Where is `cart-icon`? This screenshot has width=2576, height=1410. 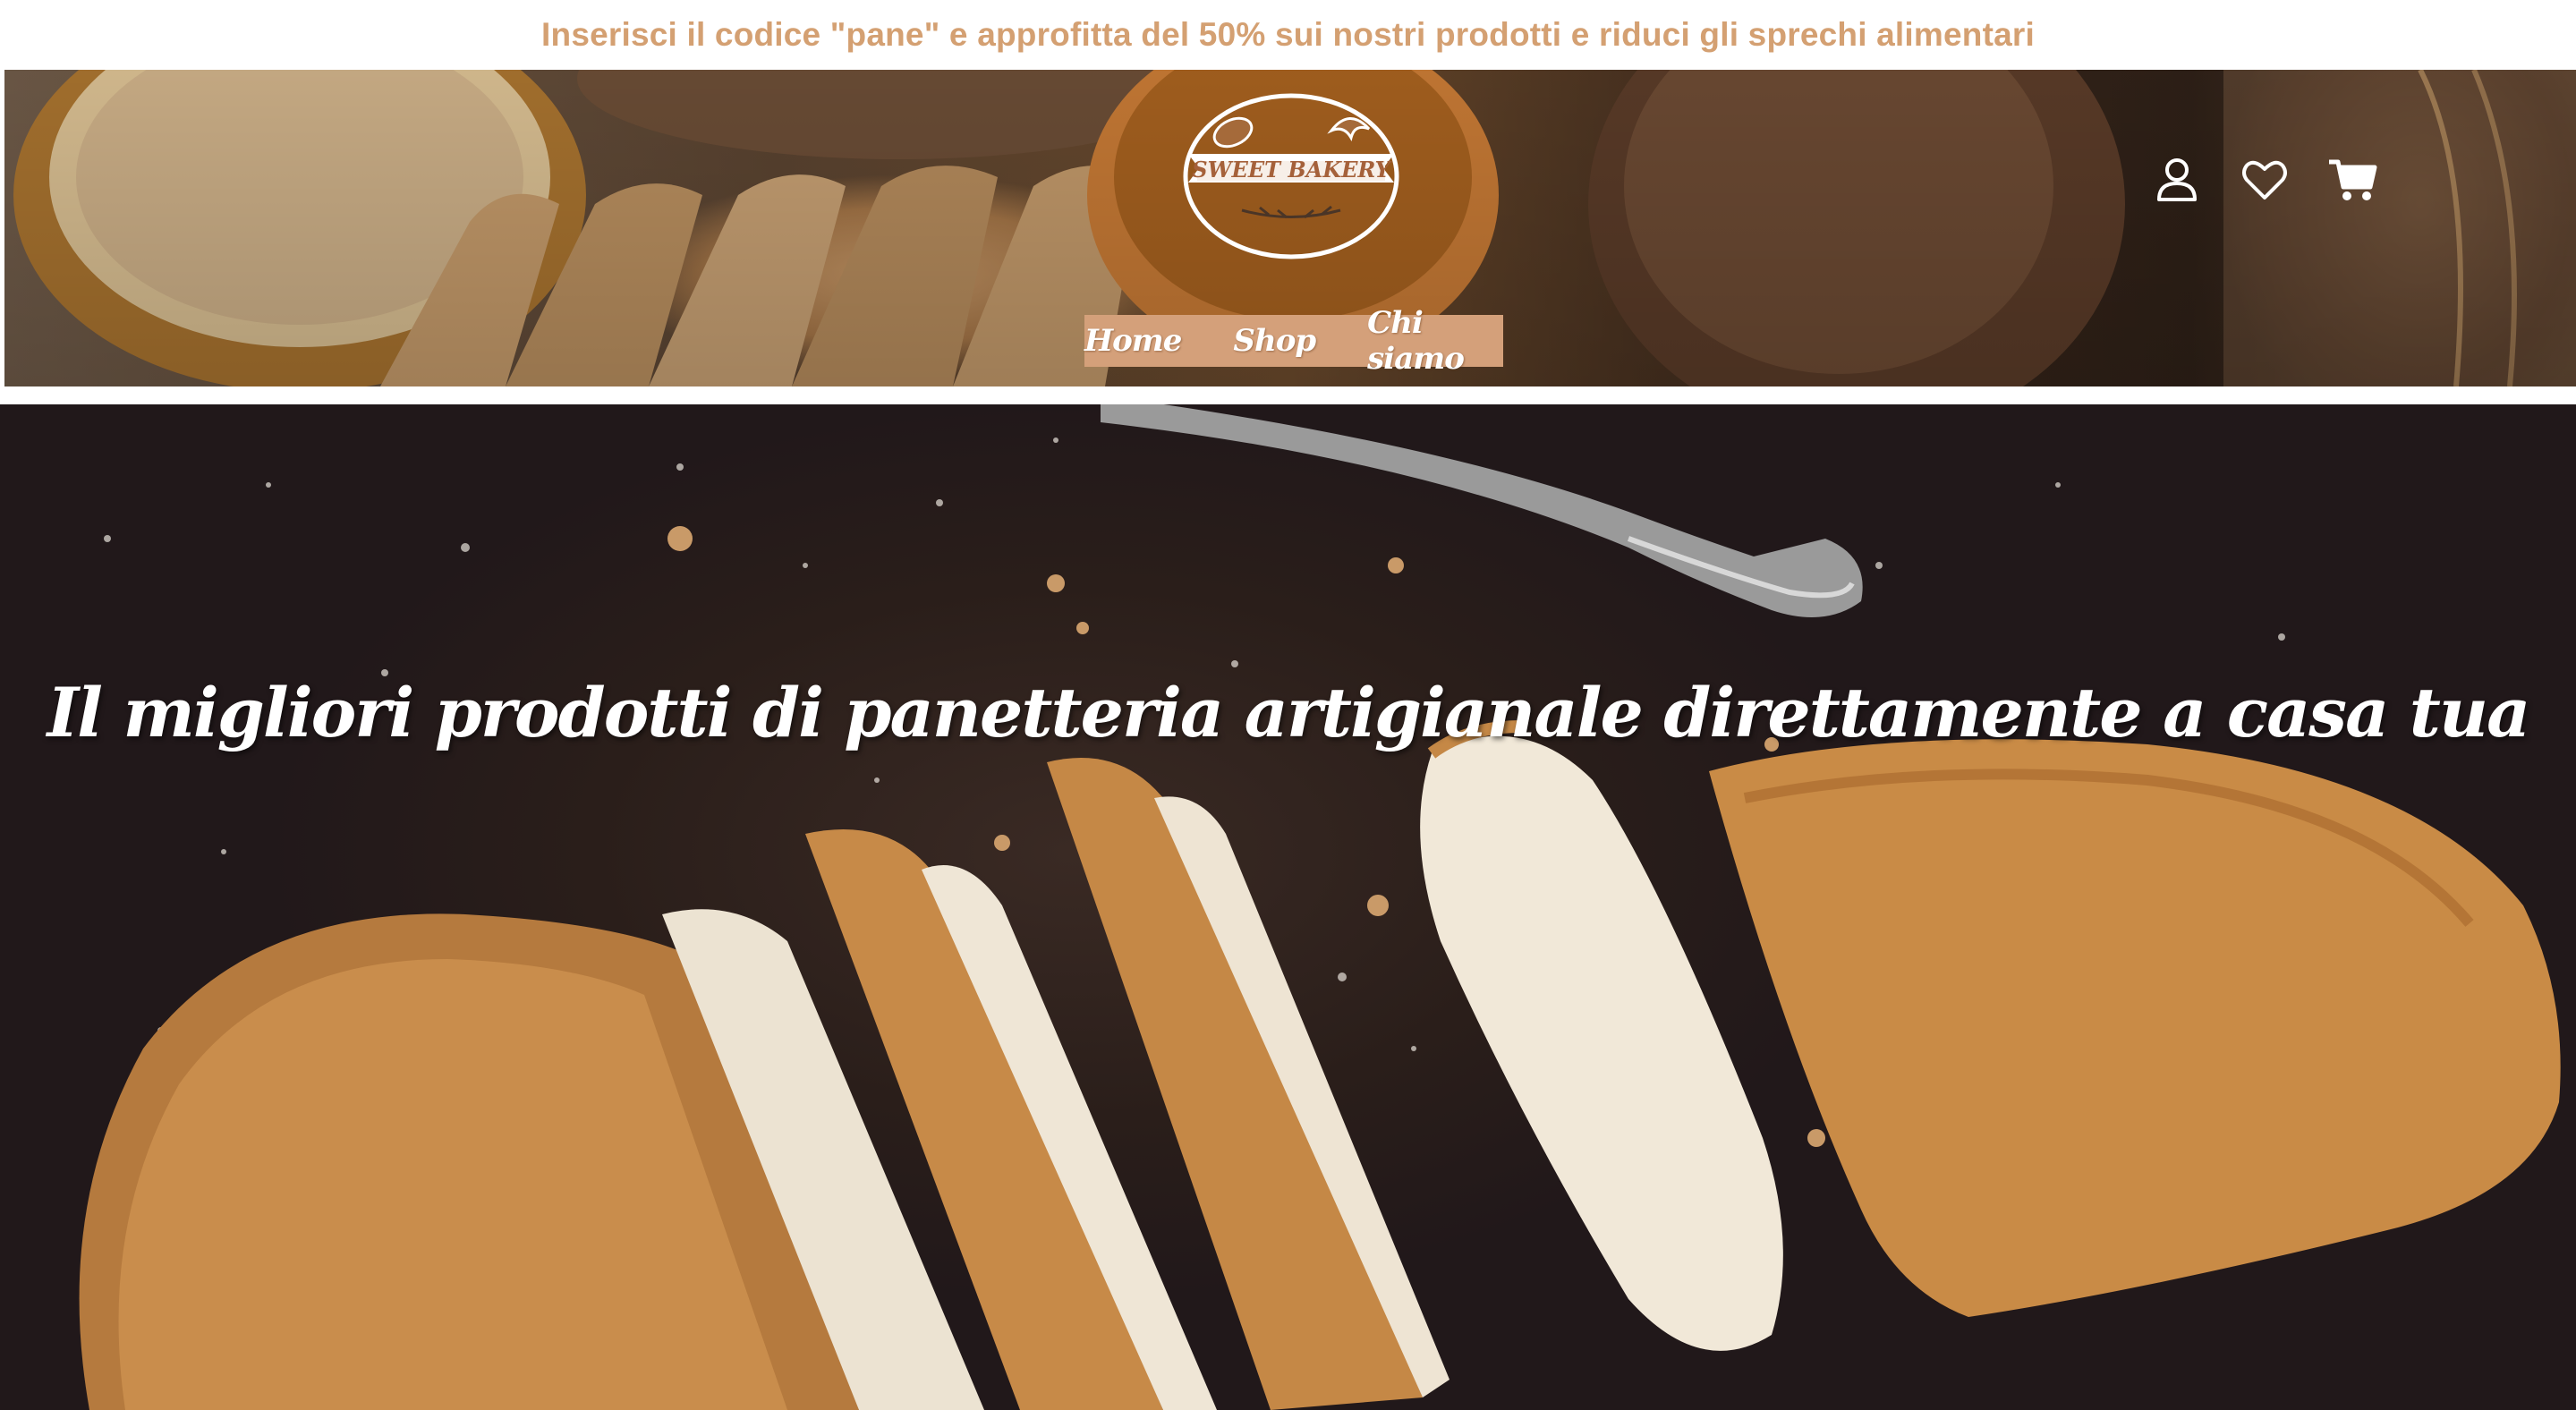
cart-icon is located at coordinates (2352, 180).